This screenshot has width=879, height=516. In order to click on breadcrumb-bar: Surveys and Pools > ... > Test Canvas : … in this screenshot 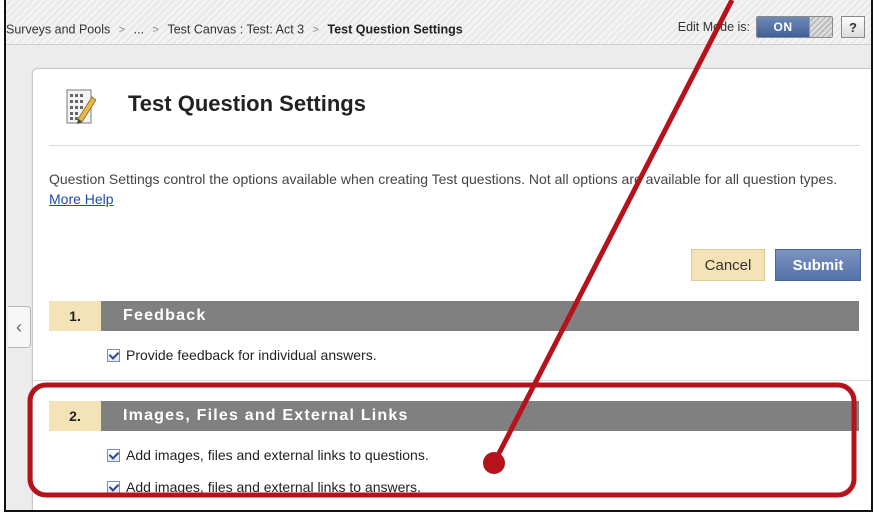, I will do `click(438, 22)`.